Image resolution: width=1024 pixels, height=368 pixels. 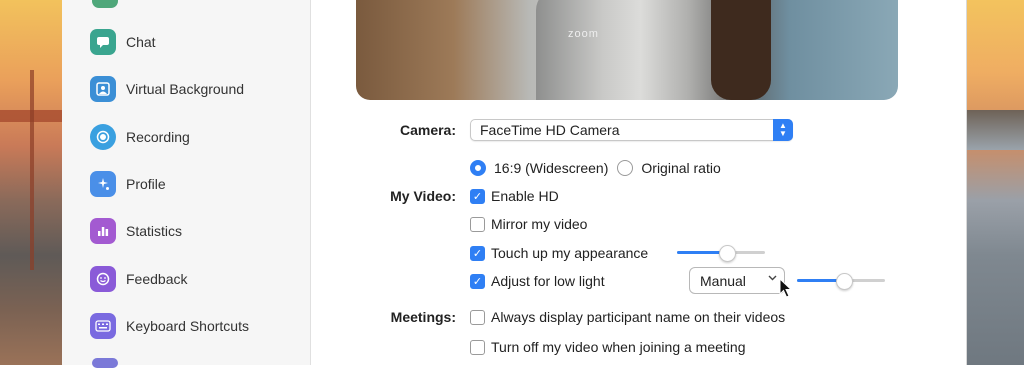 What do you see at coordinates (741, 50) in the screenshot?
I see `video-preview-hair` at bounding box center [741, 50].